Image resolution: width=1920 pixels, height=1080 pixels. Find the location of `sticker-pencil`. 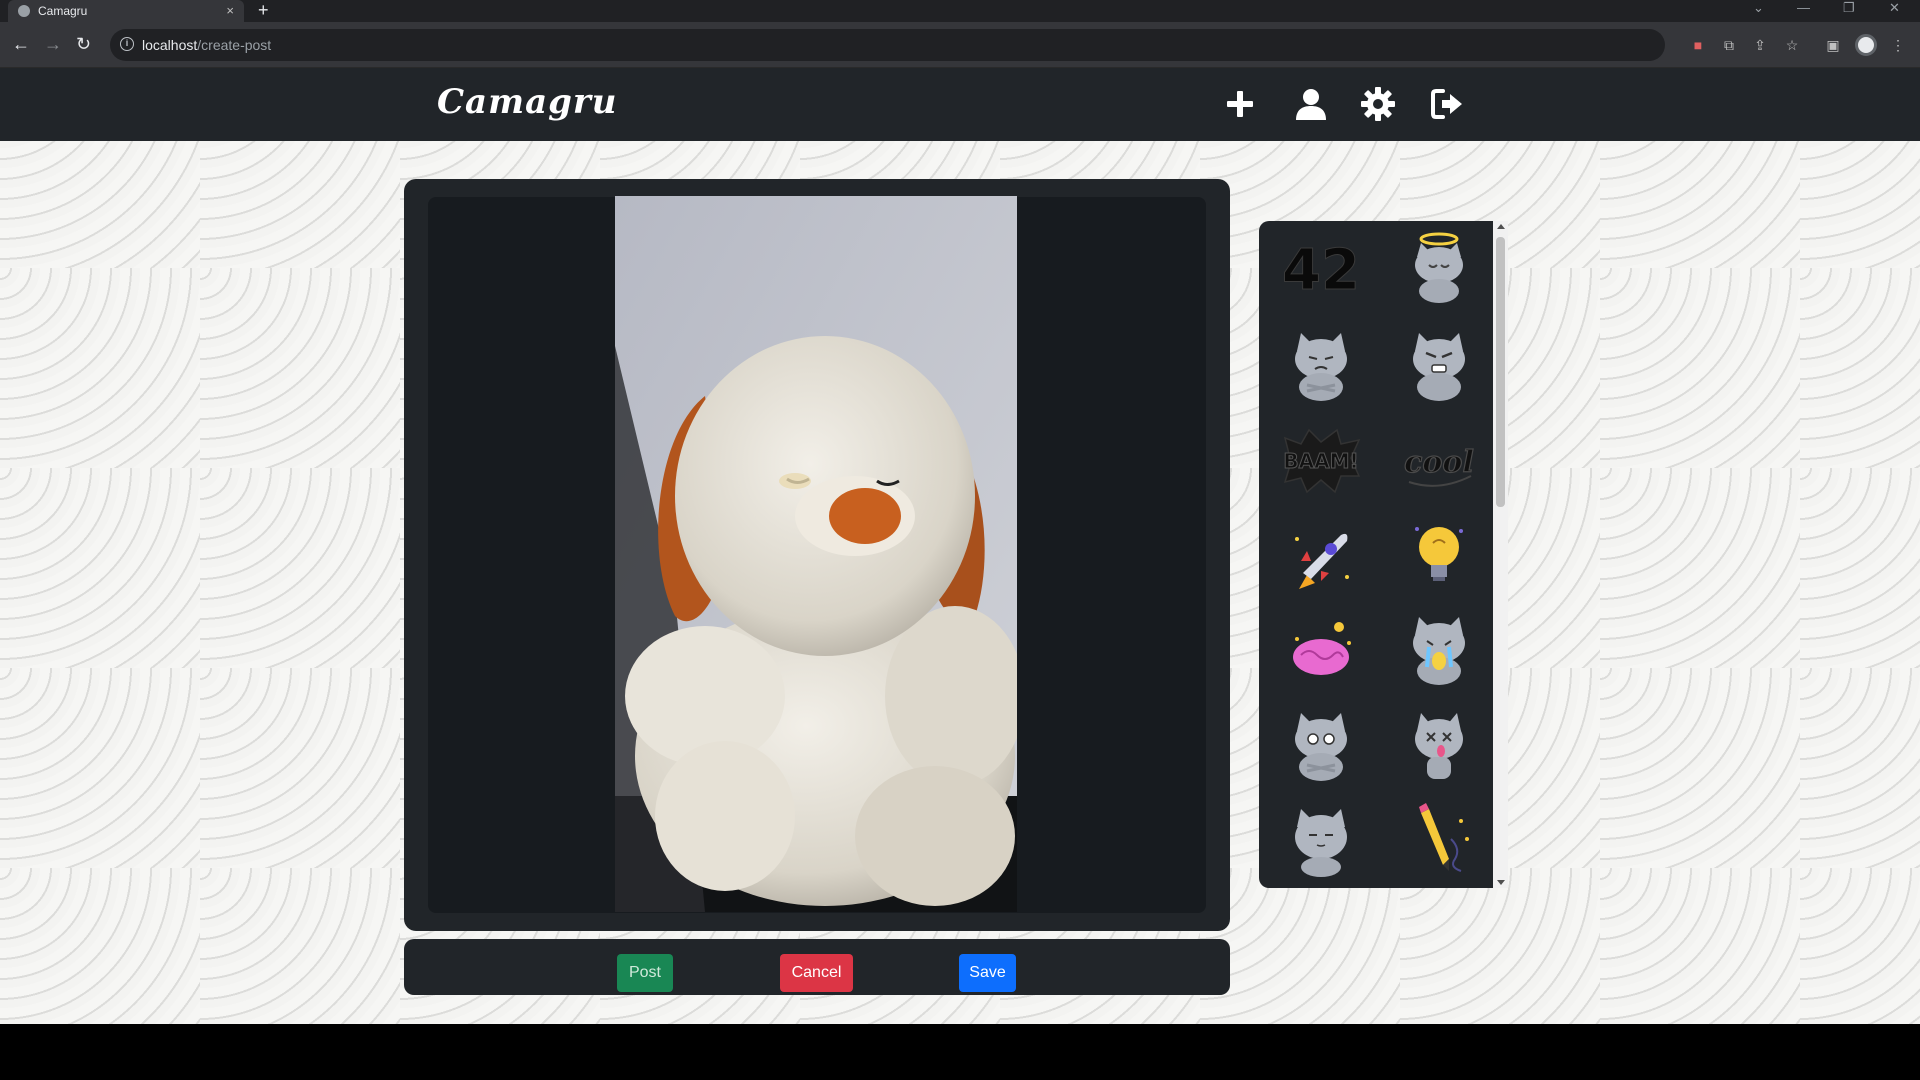

sticker-pencil is located at coordinates (1439, 839).